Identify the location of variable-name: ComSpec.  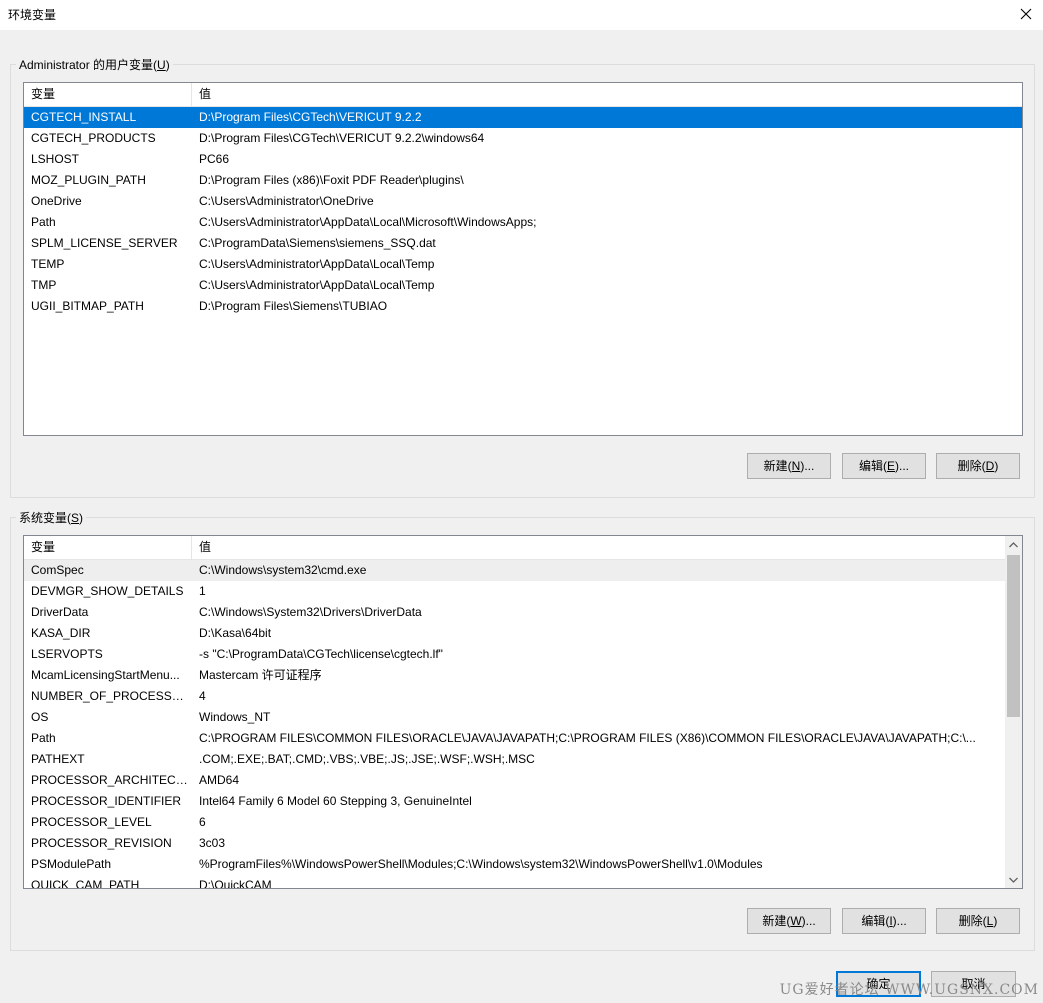
(57, 570).